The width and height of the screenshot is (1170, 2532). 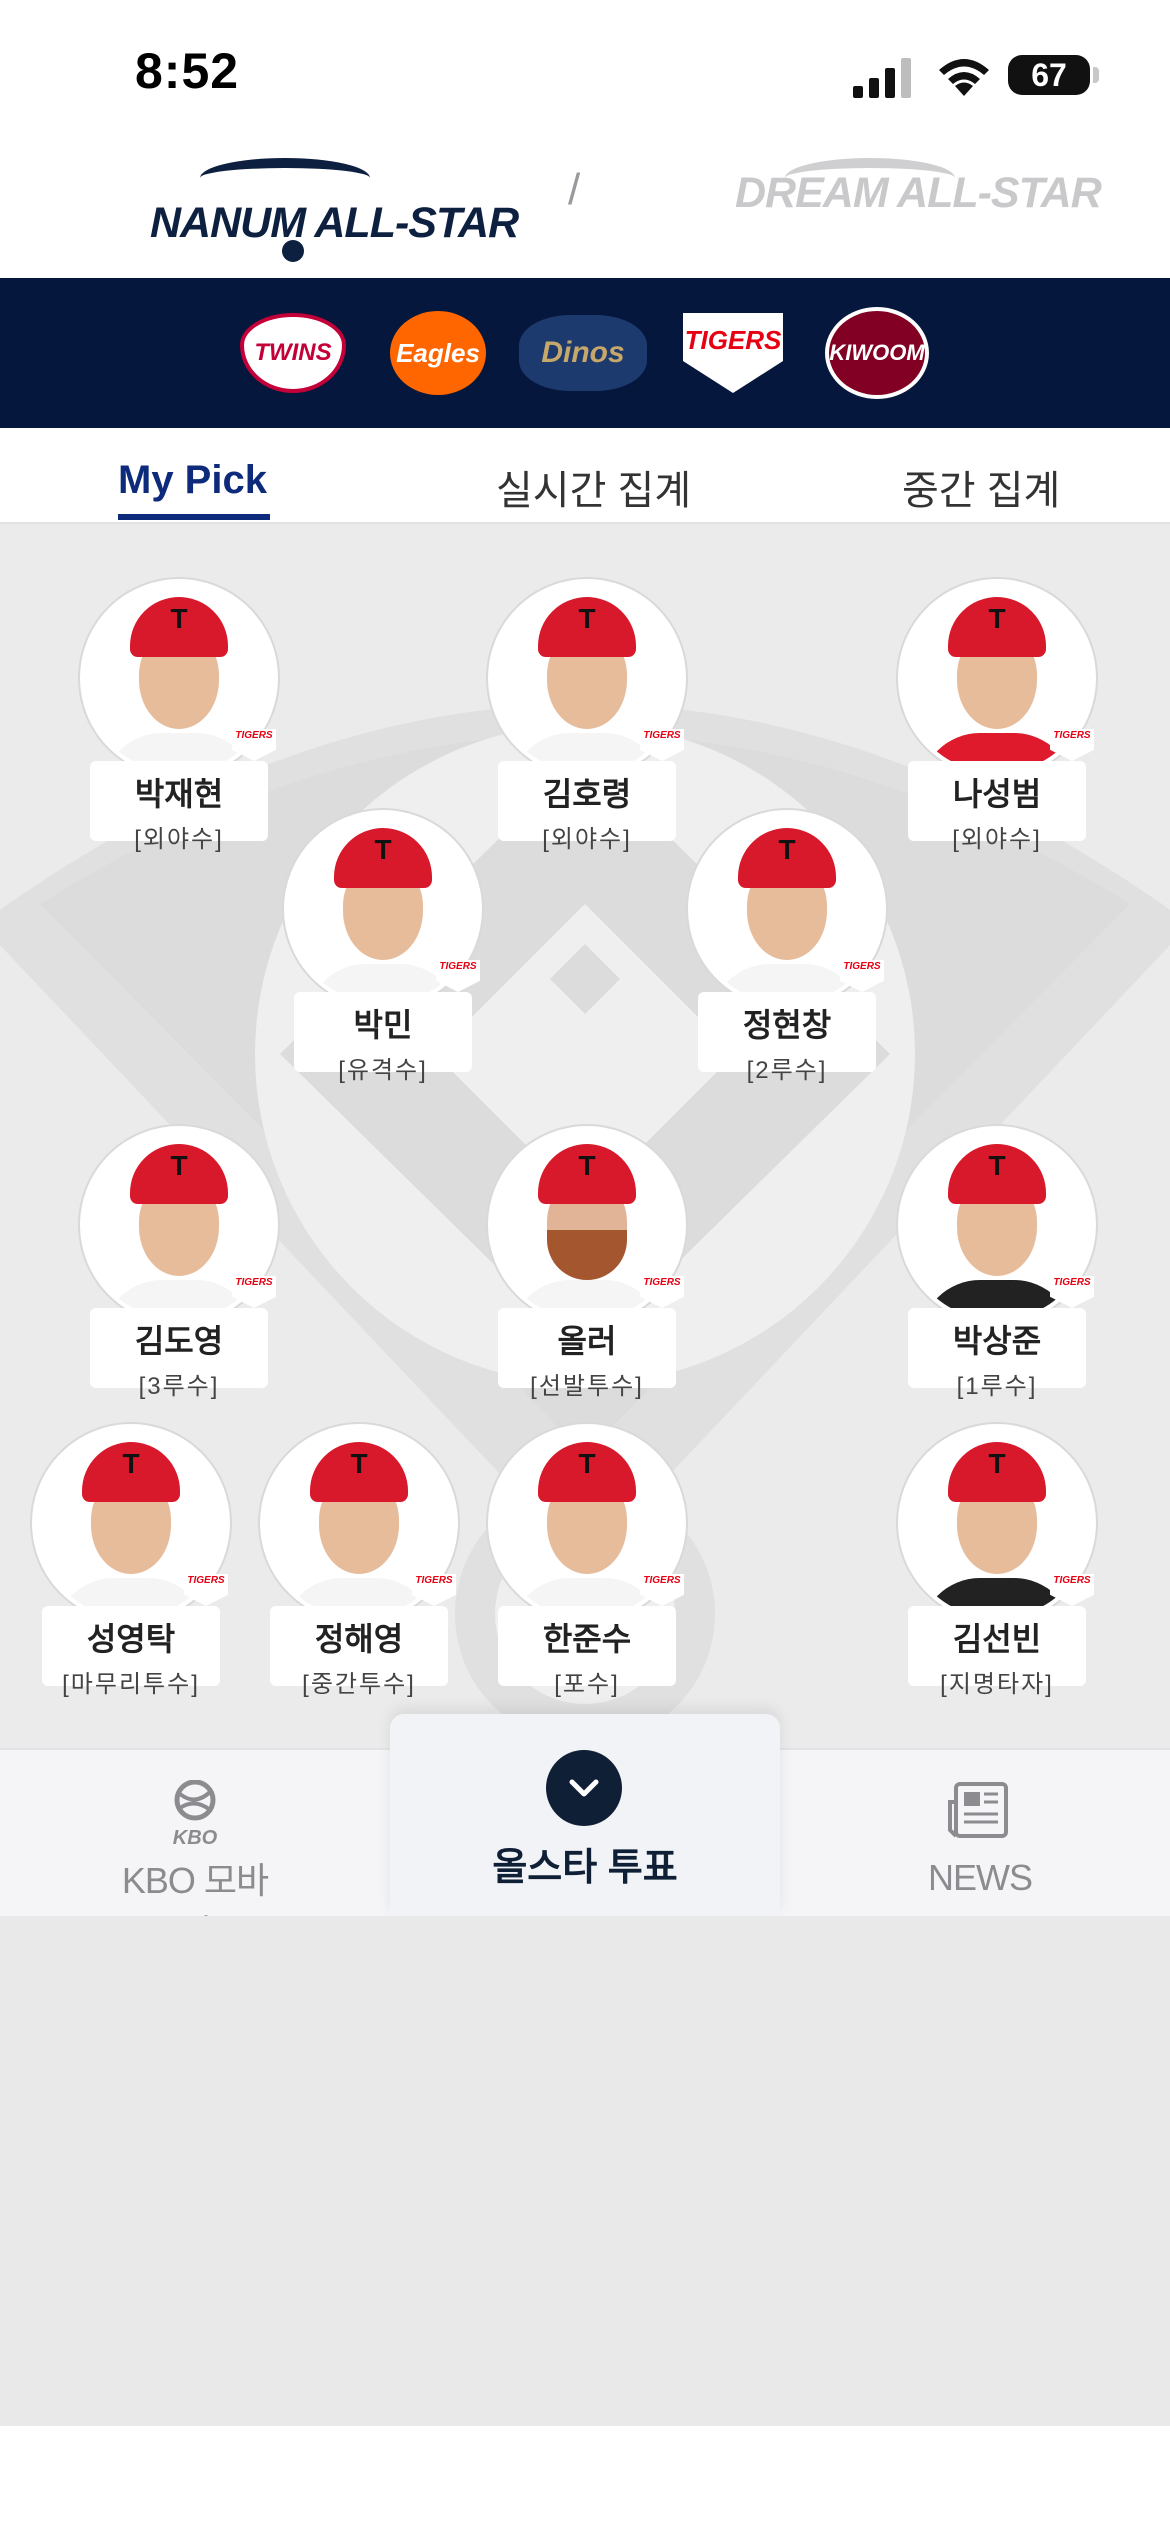 What do you see at coordinates (587, 1684) in the screenshot?
I see `player-position: [포수]` at bounding box center [587, 1684].